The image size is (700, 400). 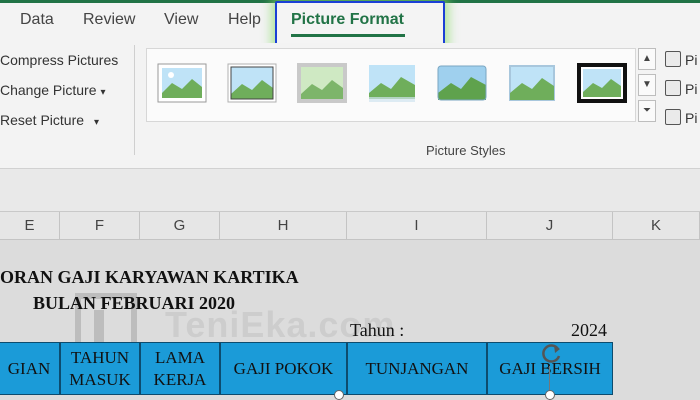 What do you see at coordinates (417, 368) in the screenshot?
I see `table-header-cell: TUNJANGAN` at bounding box center [417, 368].